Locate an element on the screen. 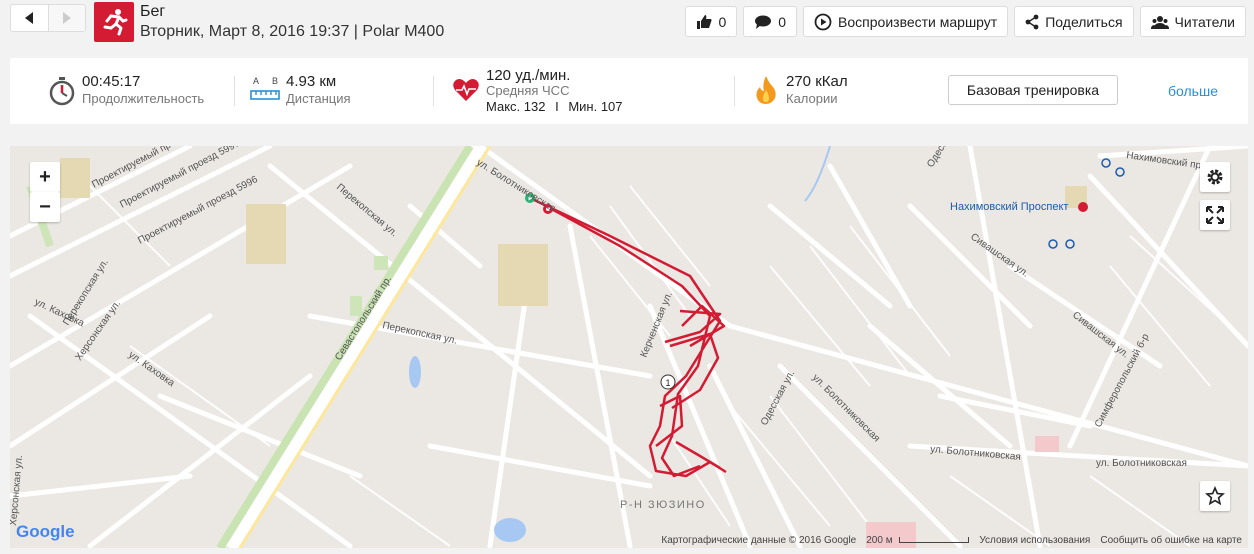  duration-value: 00:45:17 is located at coordinates (111, 81).